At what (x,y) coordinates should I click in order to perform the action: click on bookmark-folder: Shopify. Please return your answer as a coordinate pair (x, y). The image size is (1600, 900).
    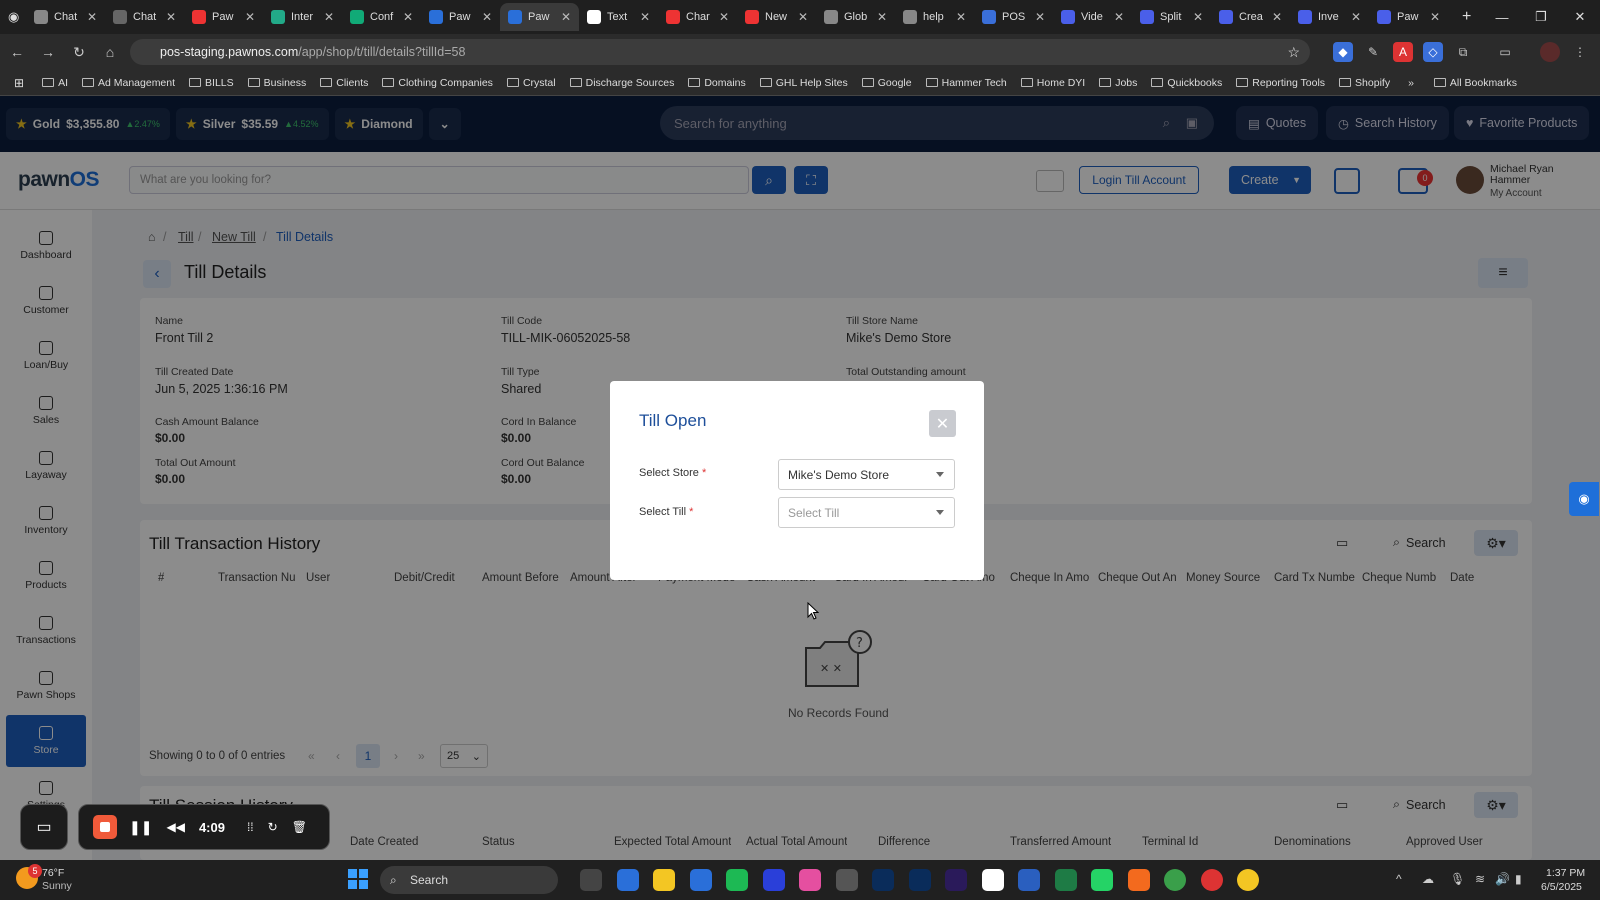
    Looking at the image, I should click on (1364, 83).